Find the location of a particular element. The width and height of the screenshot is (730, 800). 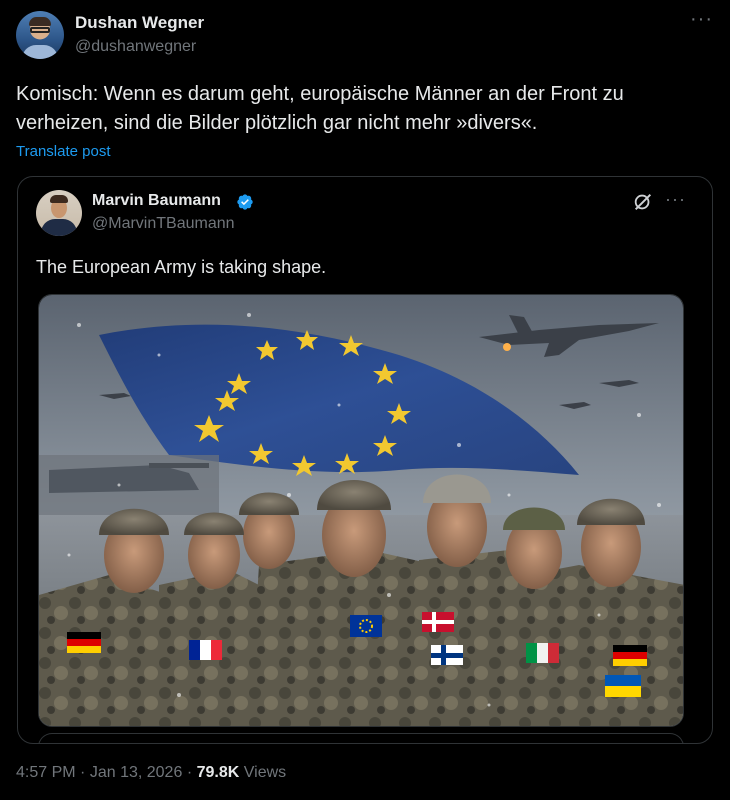

quoted-post-text: The European Army is taking shape. is located at coordinates (181, 267).